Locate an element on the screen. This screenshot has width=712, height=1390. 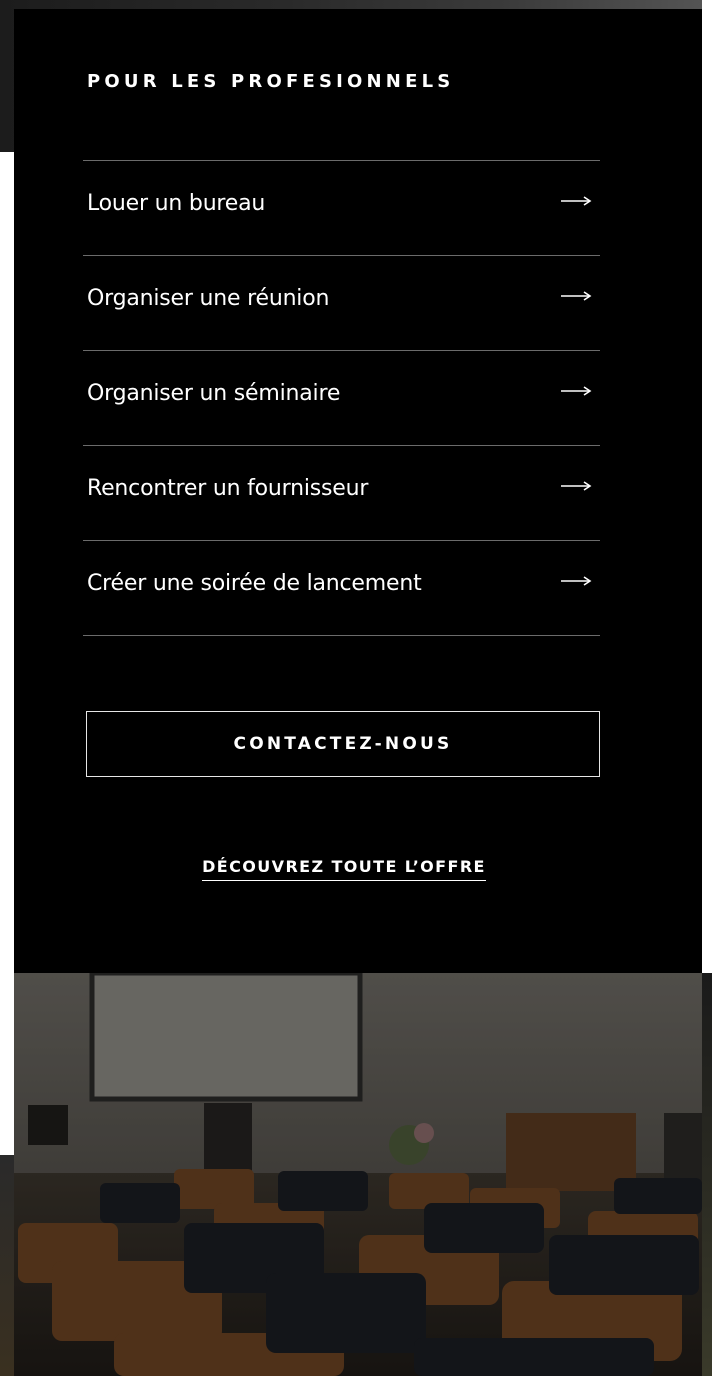
menu-item-soiree-lancement: Créer une soirée de lancement is located at coordinates (341, 588).